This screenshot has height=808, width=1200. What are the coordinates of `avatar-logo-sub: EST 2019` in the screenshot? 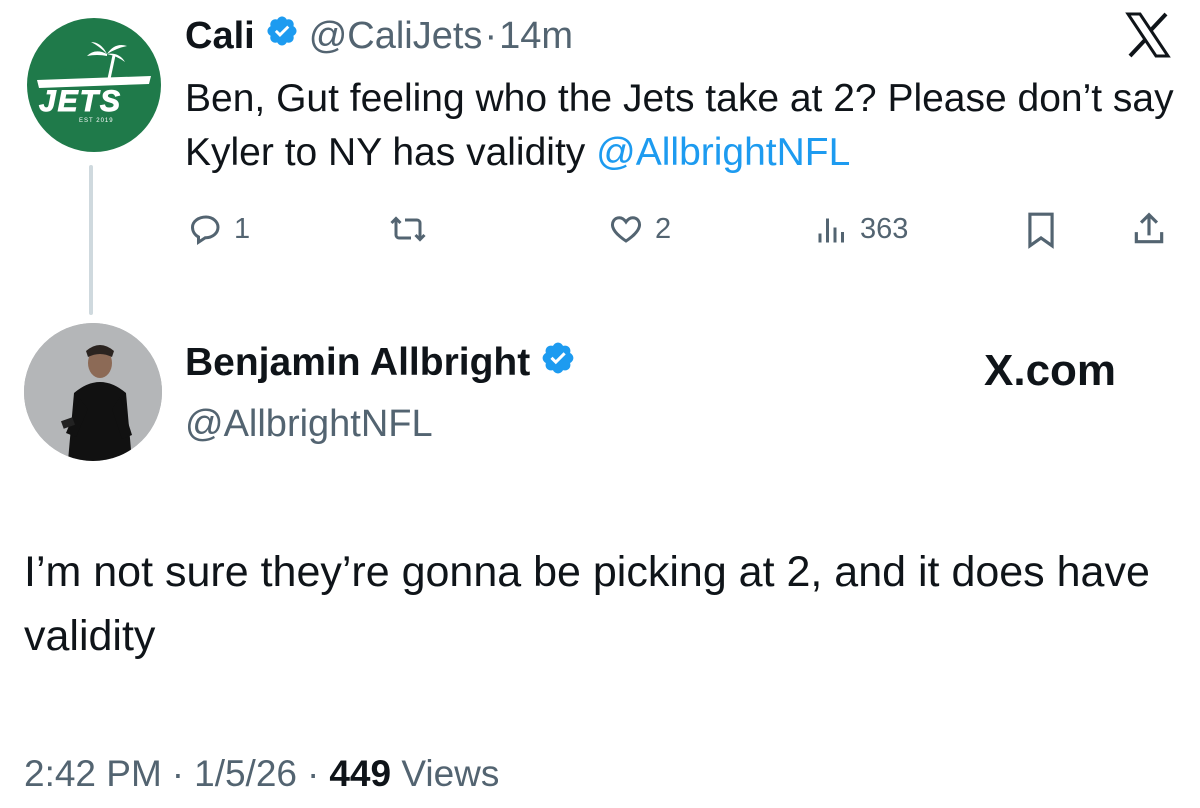 It's located at (96, 121).